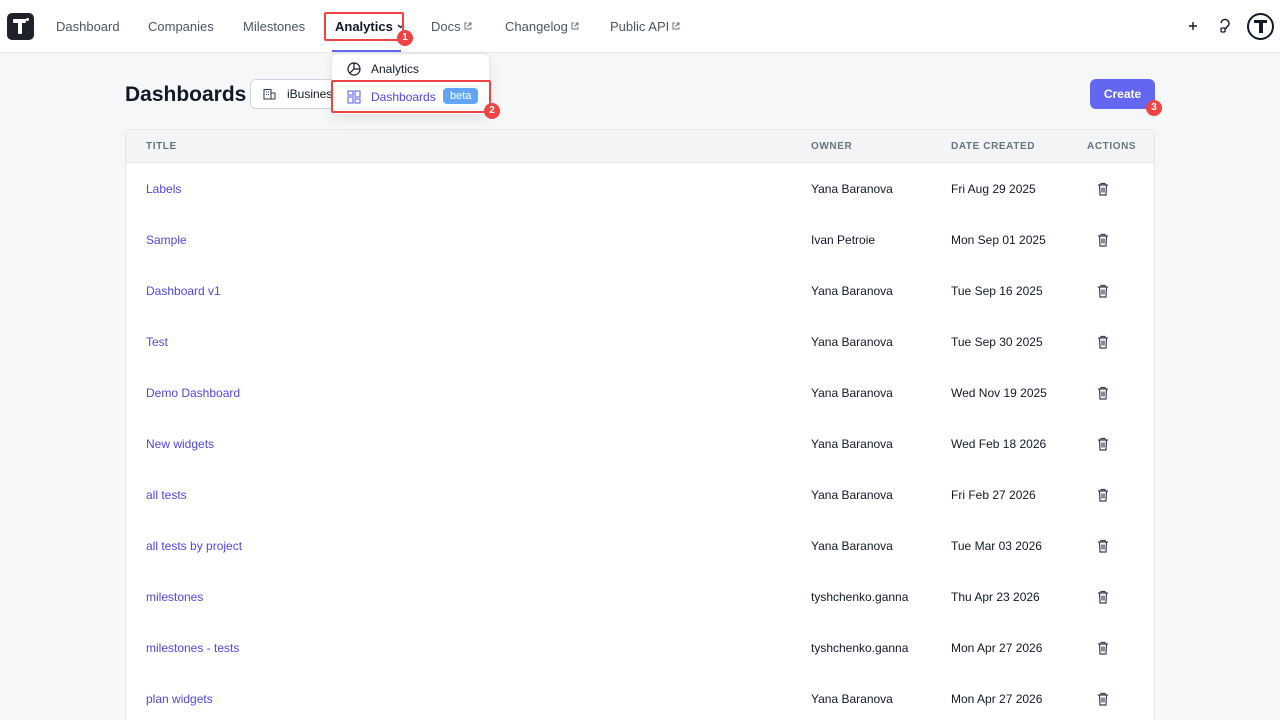 The width and height of the screenshot is (1280, 720). Describe the element at coordinates (999, 444) in the screenshot. I see `date-created-cell: Wed Feb 18 2026` at that location.